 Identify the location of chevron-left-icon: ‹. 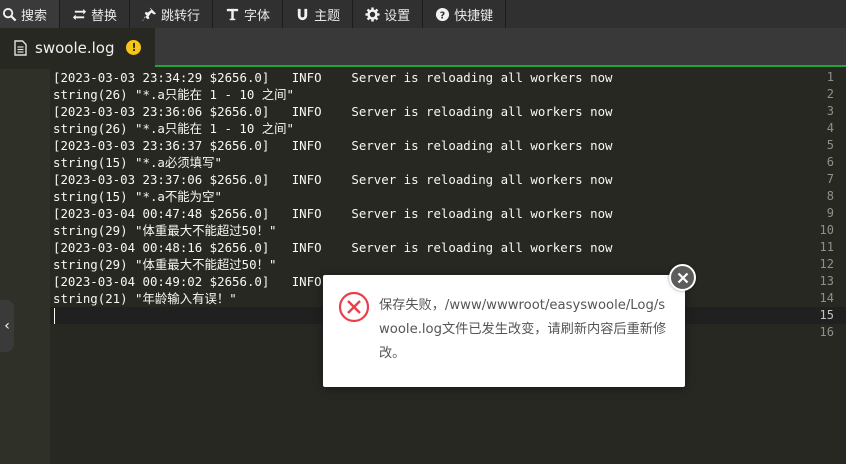
(7, 326).